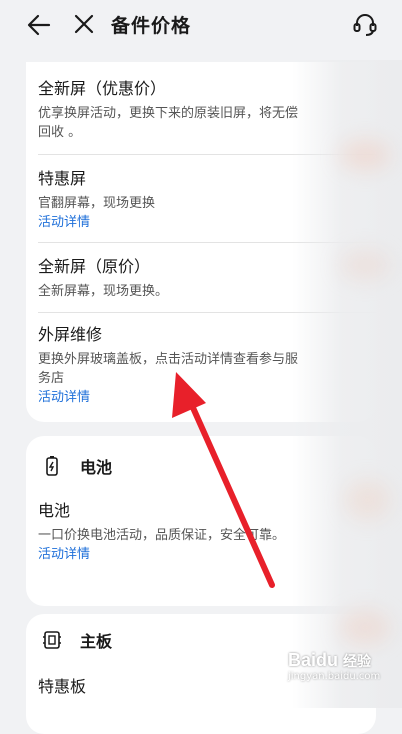 This screenshot has width=402, height=734. I want to click on item-title: 电池, so click(54, 510).